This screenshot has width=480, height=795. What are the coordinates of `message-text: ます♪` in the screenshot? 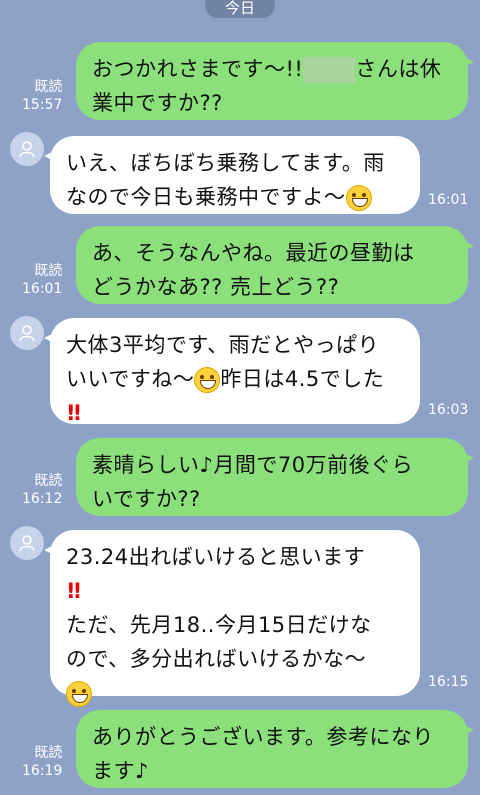 It's located at (120, 771).